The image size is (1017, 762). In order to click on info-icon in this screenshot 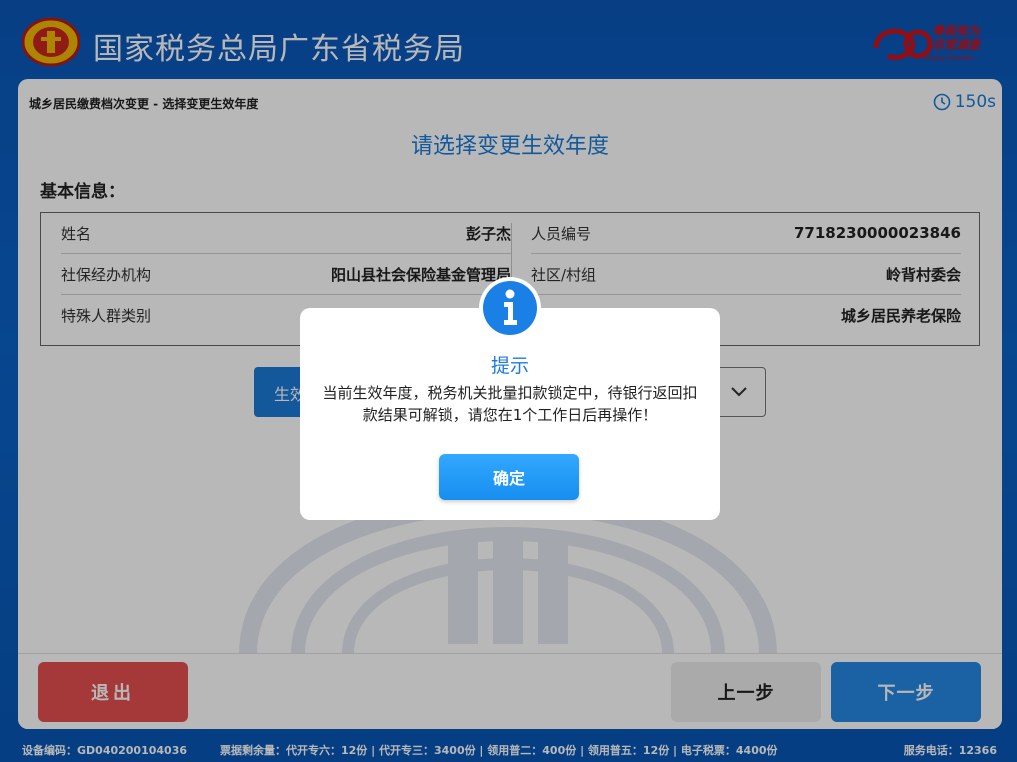, I will do `click(510, 308)`.